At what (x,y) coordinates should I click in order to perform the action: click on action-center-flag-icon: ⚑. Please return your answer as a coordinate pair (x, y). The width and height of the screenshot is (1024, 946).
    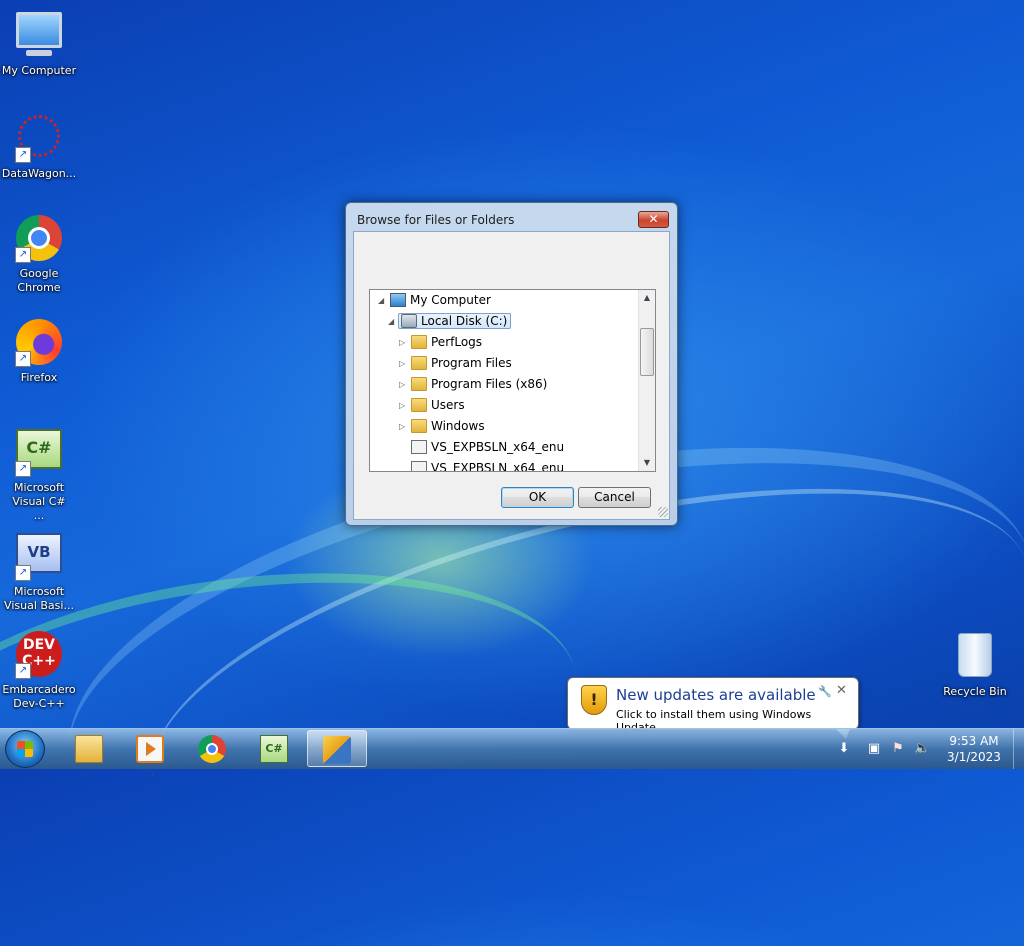
    Looking at the image, I should click on (898, 749).